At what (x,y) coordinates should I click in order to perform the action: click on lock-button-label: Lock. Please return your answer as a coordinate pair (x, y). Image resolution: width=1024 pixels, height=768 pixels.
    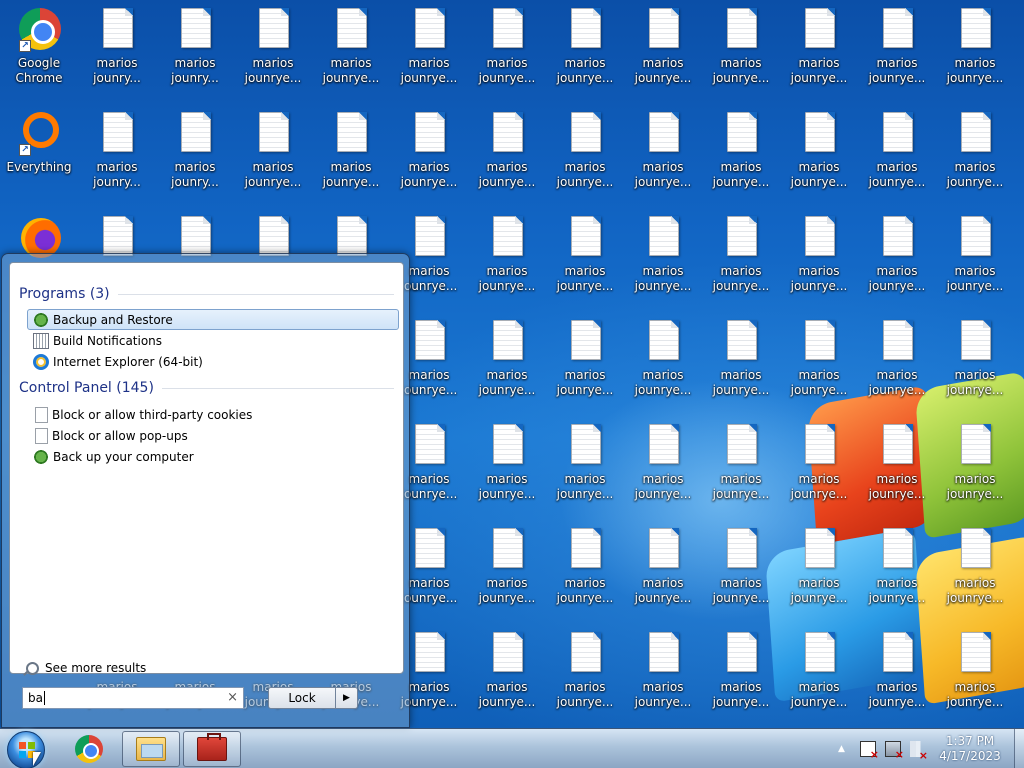
    Looking at the image, I should click on (302, 698).